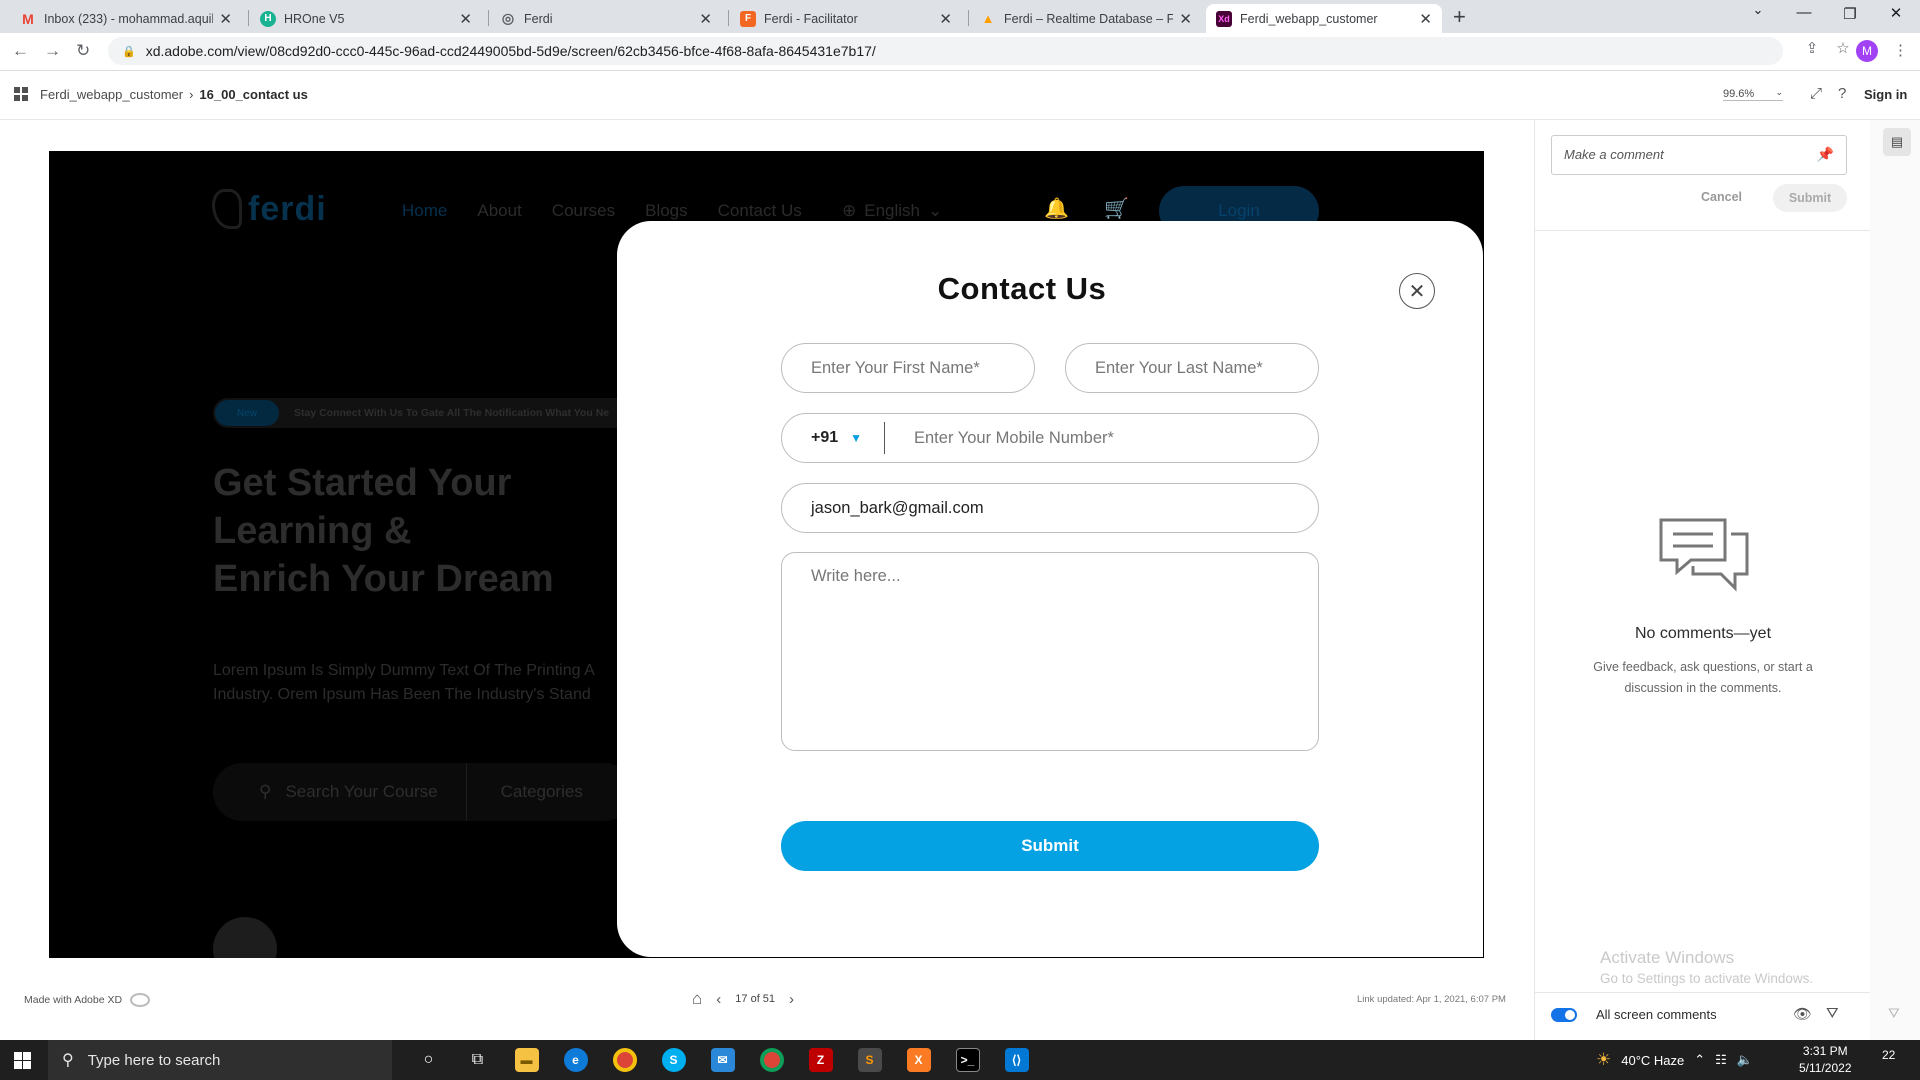 Image resolution: width=1920 pixels, height=1080 pixels. I want to click on last-name-field: Enter Your Last Name*, so click(1192, 368).